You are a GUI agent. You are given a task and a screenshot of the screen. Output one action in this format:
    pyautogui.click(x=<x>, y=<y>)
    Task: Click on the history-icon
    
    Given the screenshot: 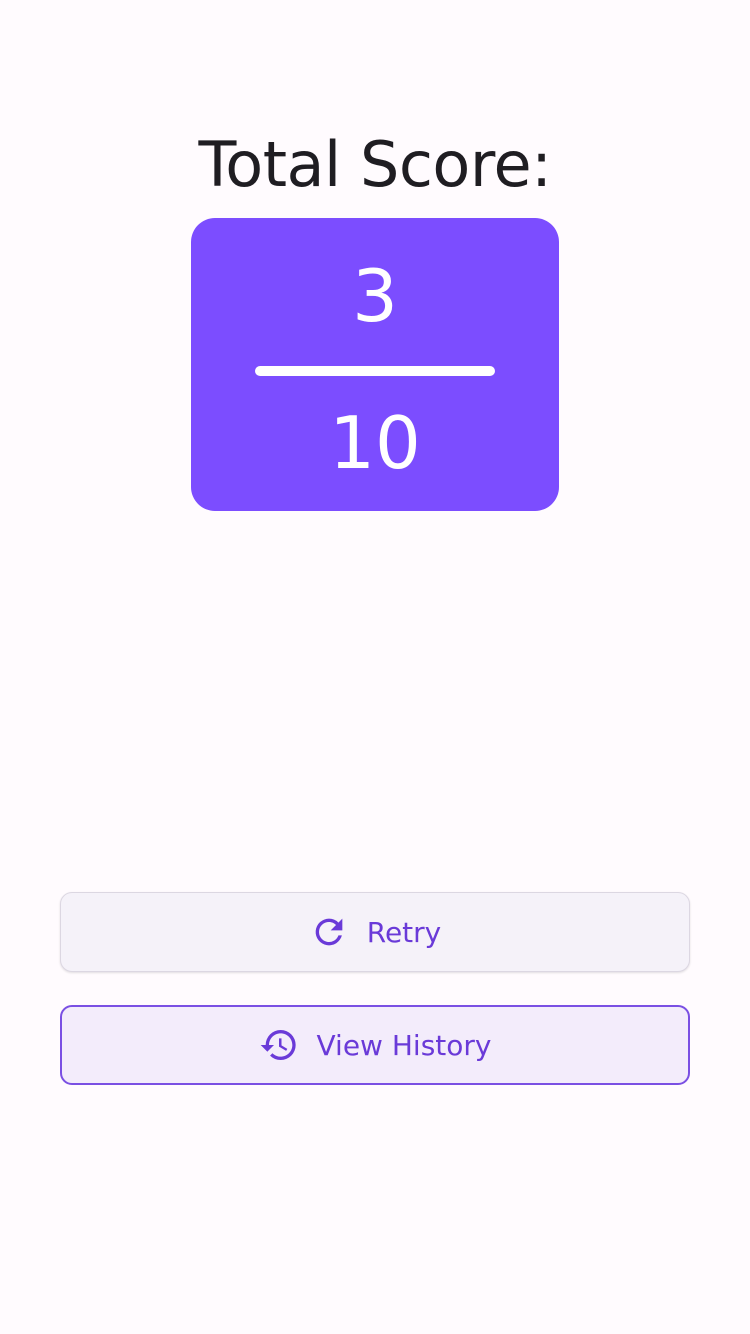 What is the action you would take?
    pyautogui.click(x=279, y=1045)
    